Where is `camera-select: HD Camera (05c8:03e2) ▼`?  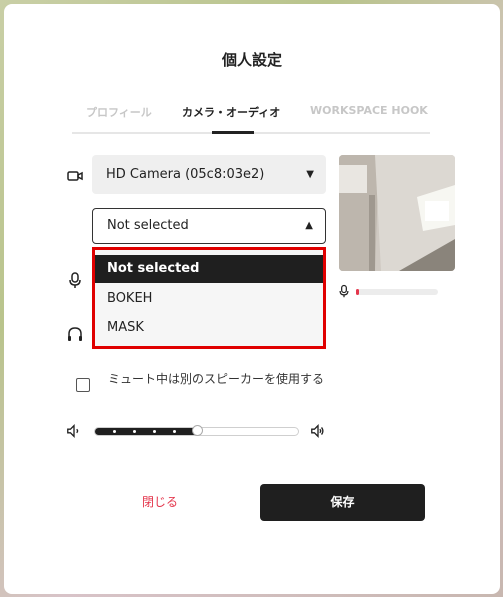 camera-select: HD Camera (05c8:03e2) ▼ is located at coordinates (209, 174).